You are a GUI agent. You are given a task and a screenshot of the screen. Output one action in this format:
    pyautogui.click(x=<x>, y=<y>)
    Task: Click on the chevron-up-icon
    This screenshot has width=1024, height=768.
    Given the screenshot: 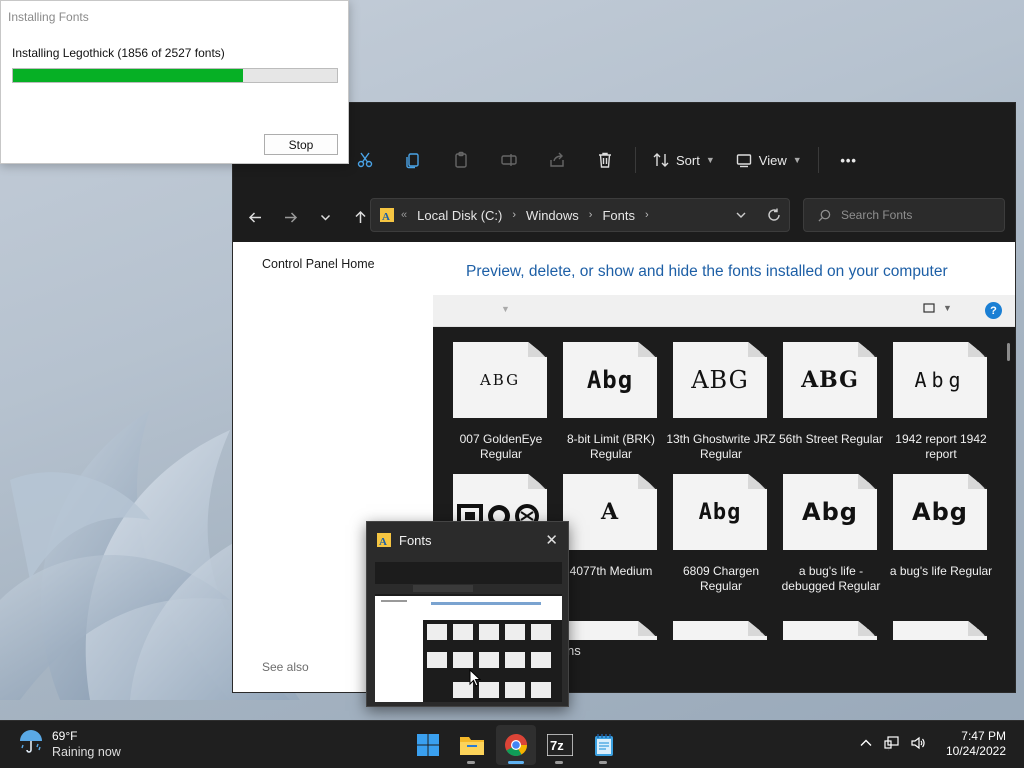 What is the action you would take?
    pyautogui.click(x=866, y=743)
    